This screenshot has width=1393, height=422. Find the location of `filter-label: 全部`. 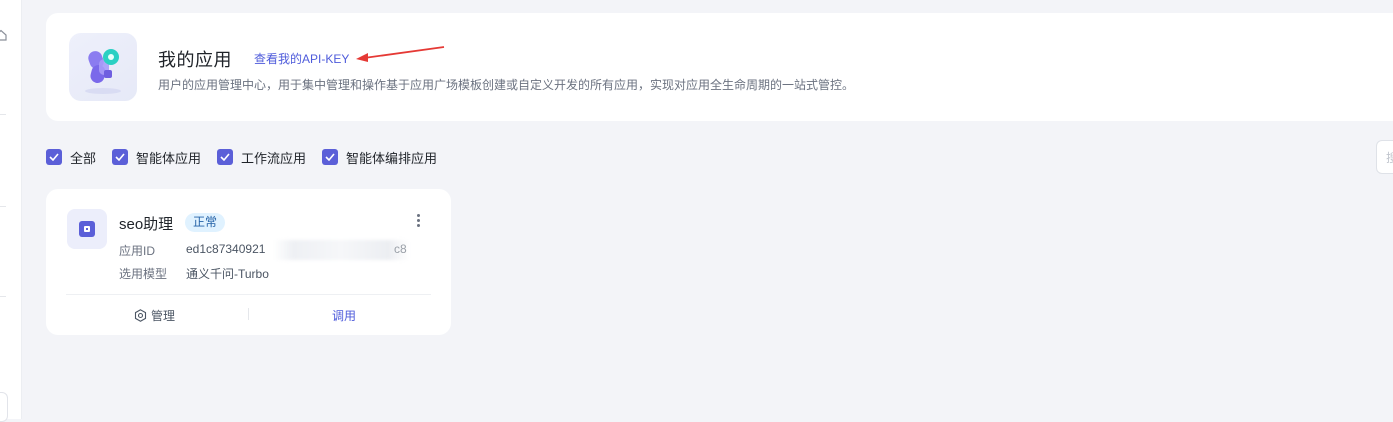

filter-label: 全部 is located at coordinates (83, 158).